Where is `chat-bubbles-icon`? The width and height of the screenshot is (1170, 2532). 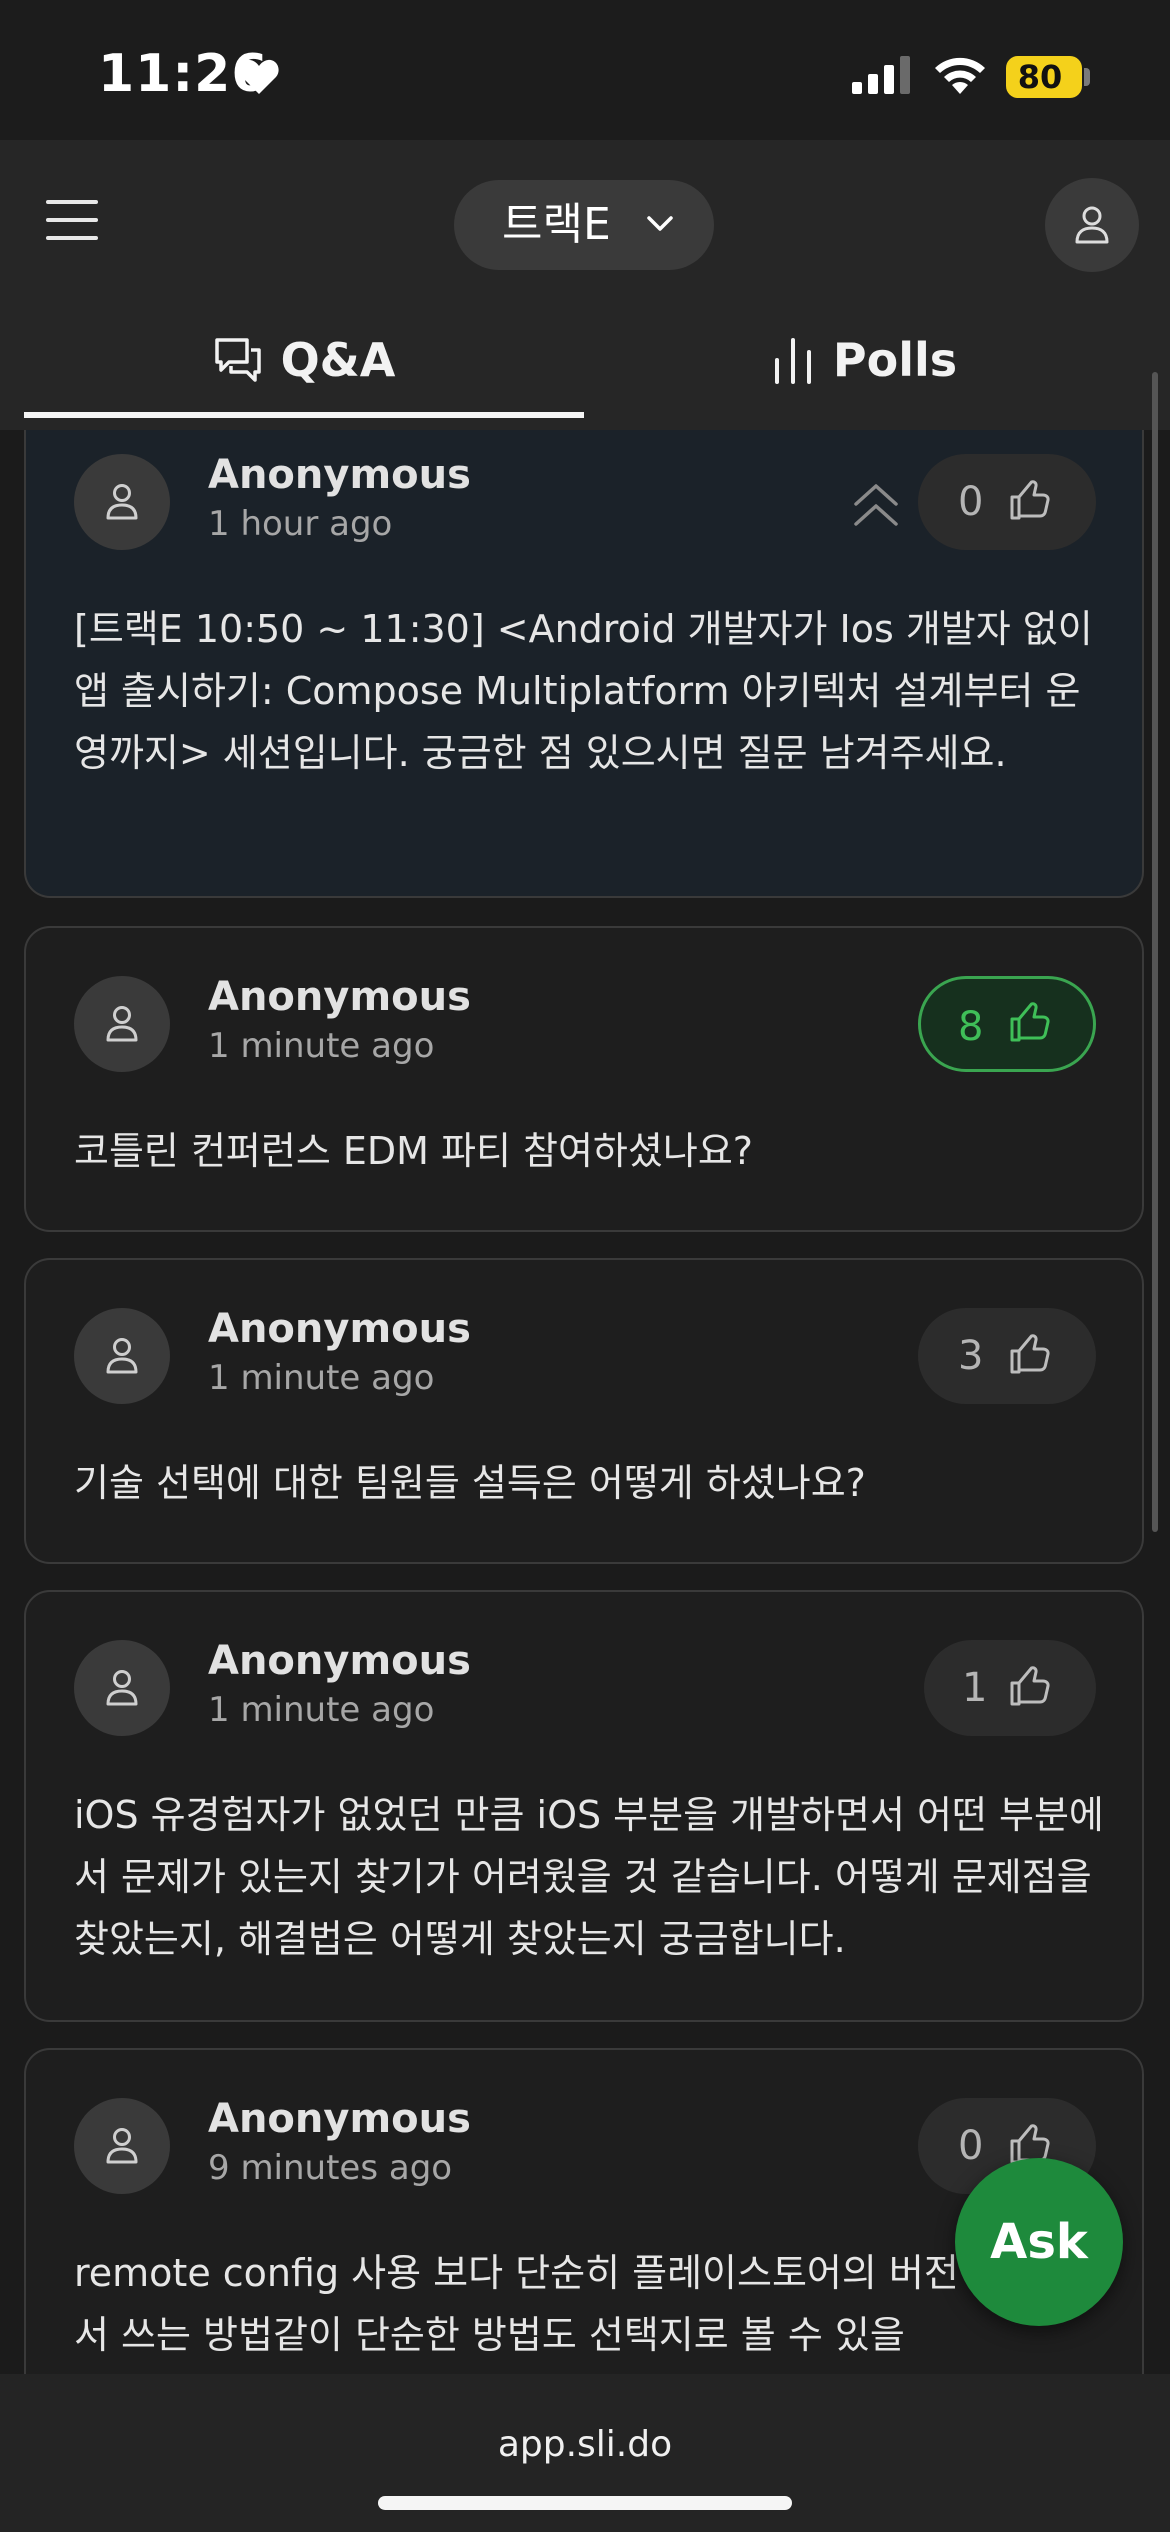
chat-bubbles-icon is located at coordinates (237, 360).